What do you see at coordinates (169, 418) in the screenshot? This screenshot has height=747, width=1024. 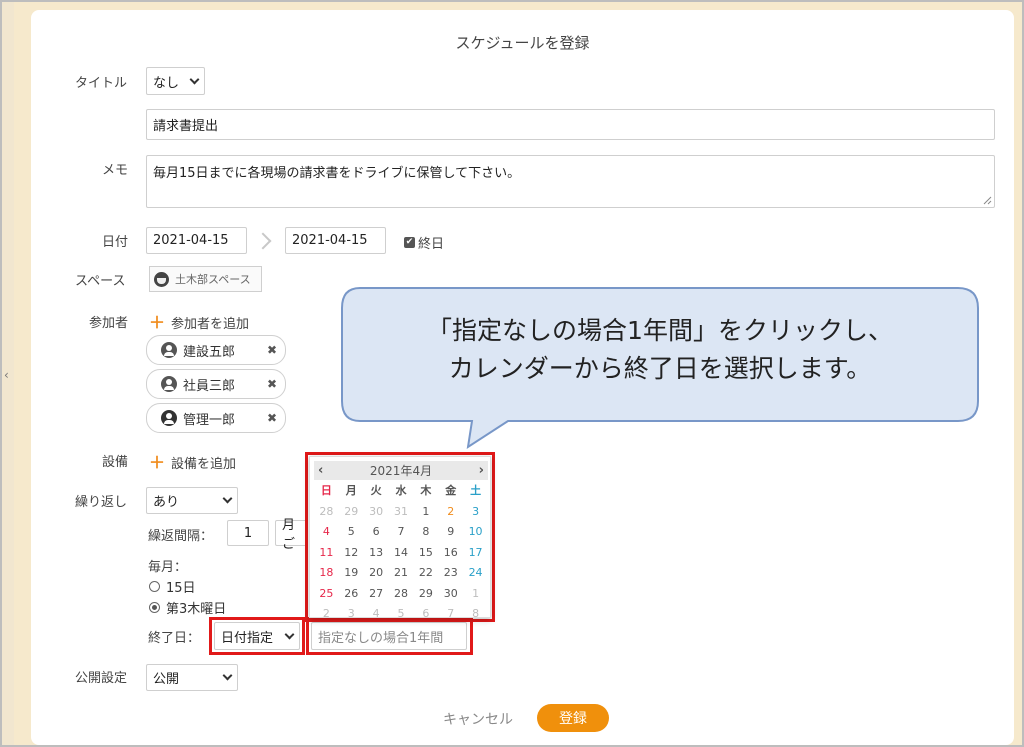 I see `avatar-photo-icon` at bounding box center [169, 418].